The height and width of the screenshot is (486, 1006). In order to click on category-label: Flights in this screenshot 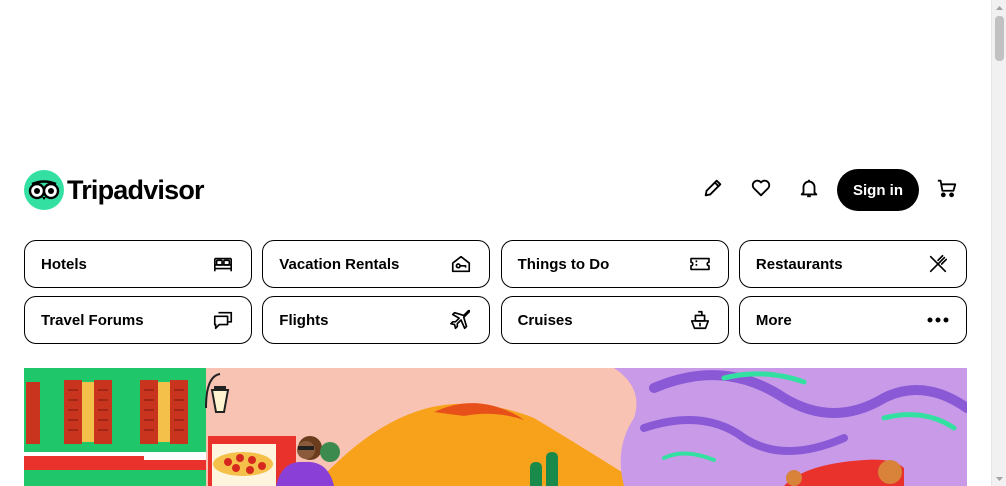, I will do `click(304, 320)`.